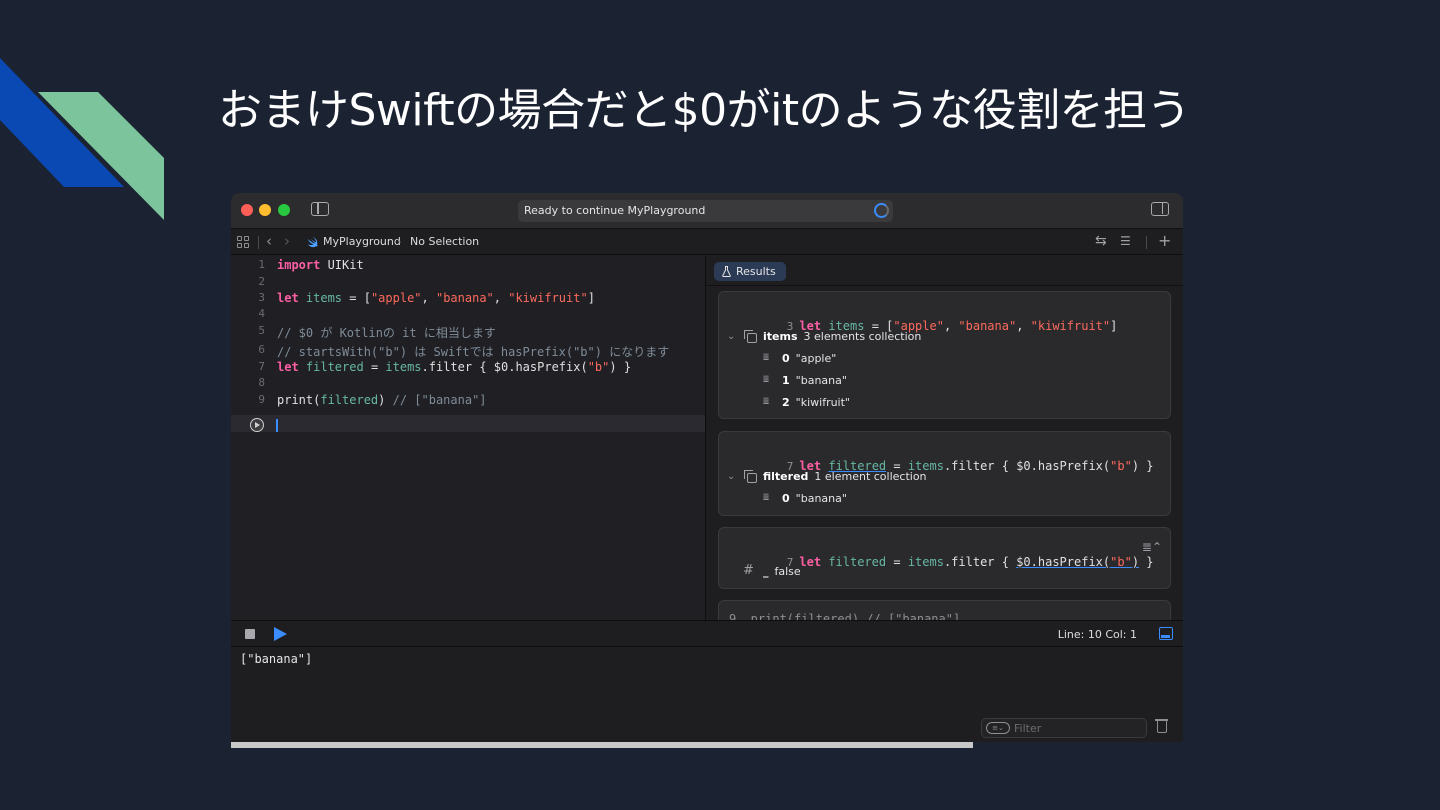 This screenshot has height=810, width=1440. Describe the element at coordinates (816, 402) in the screenshot. I see `collection-element: 2 "kiwifruit"` at that location.